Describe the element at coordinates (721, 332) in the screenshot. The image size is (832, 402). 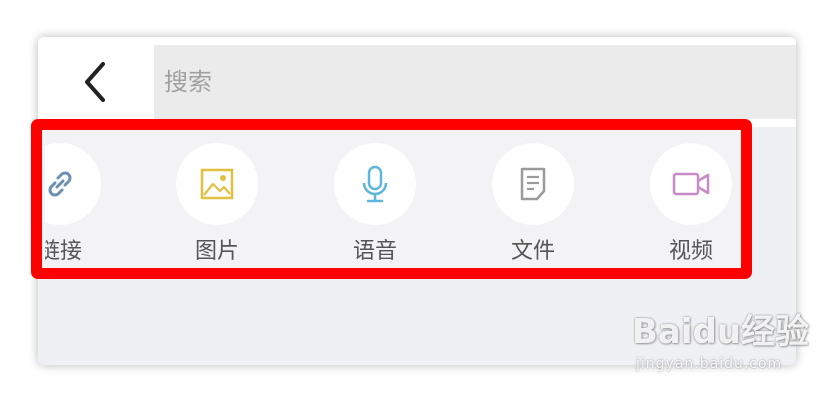
I see `watermark-brand: Baidu经验` at that location.